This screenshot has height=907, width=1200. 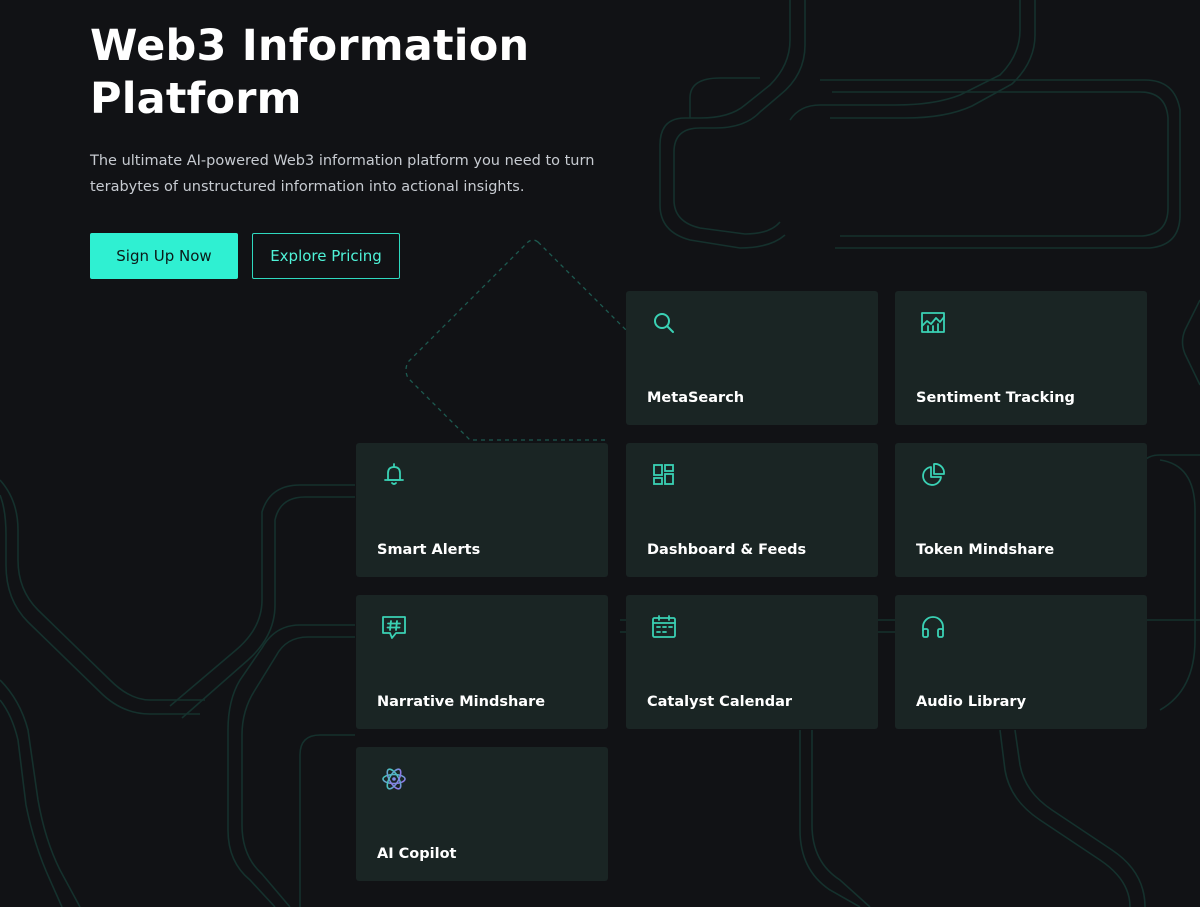 What do you see at coordinates (196, 99) in the screenshot?
I see `page-title-line-2: Platform` at bounding box center [196, 99].